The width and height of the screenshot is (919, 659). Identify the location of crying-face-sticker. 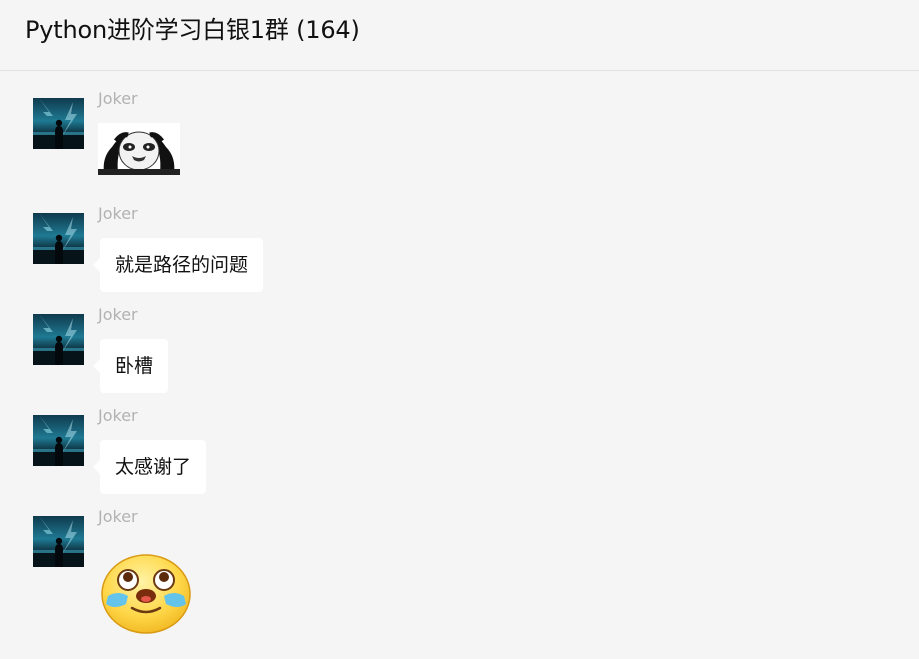
(146, 593).